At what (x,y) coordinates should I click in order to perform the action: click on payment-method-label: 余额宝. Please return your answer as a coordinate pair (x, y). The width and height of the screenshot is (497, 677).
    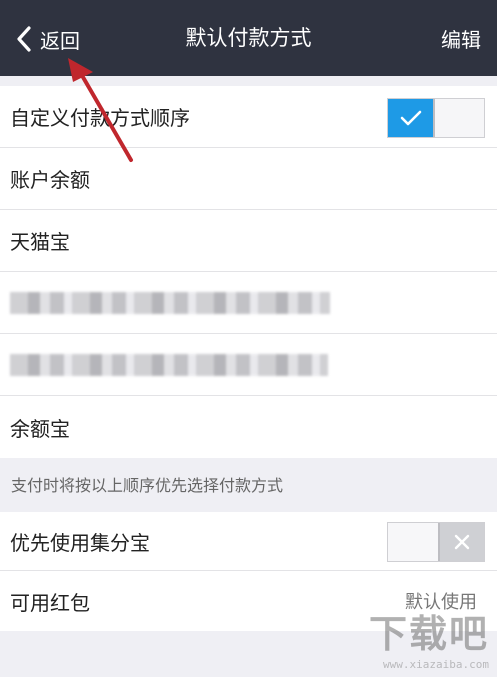
    Looking at the image, I should click on (40, 428).